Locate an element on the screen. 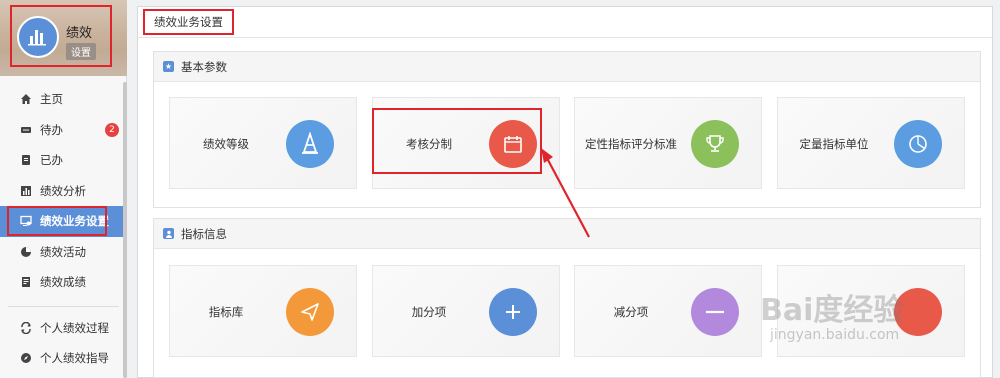 This screenshot has height=378, width=1000. section-title: 基本参数 is located at coordinates (204, 66).